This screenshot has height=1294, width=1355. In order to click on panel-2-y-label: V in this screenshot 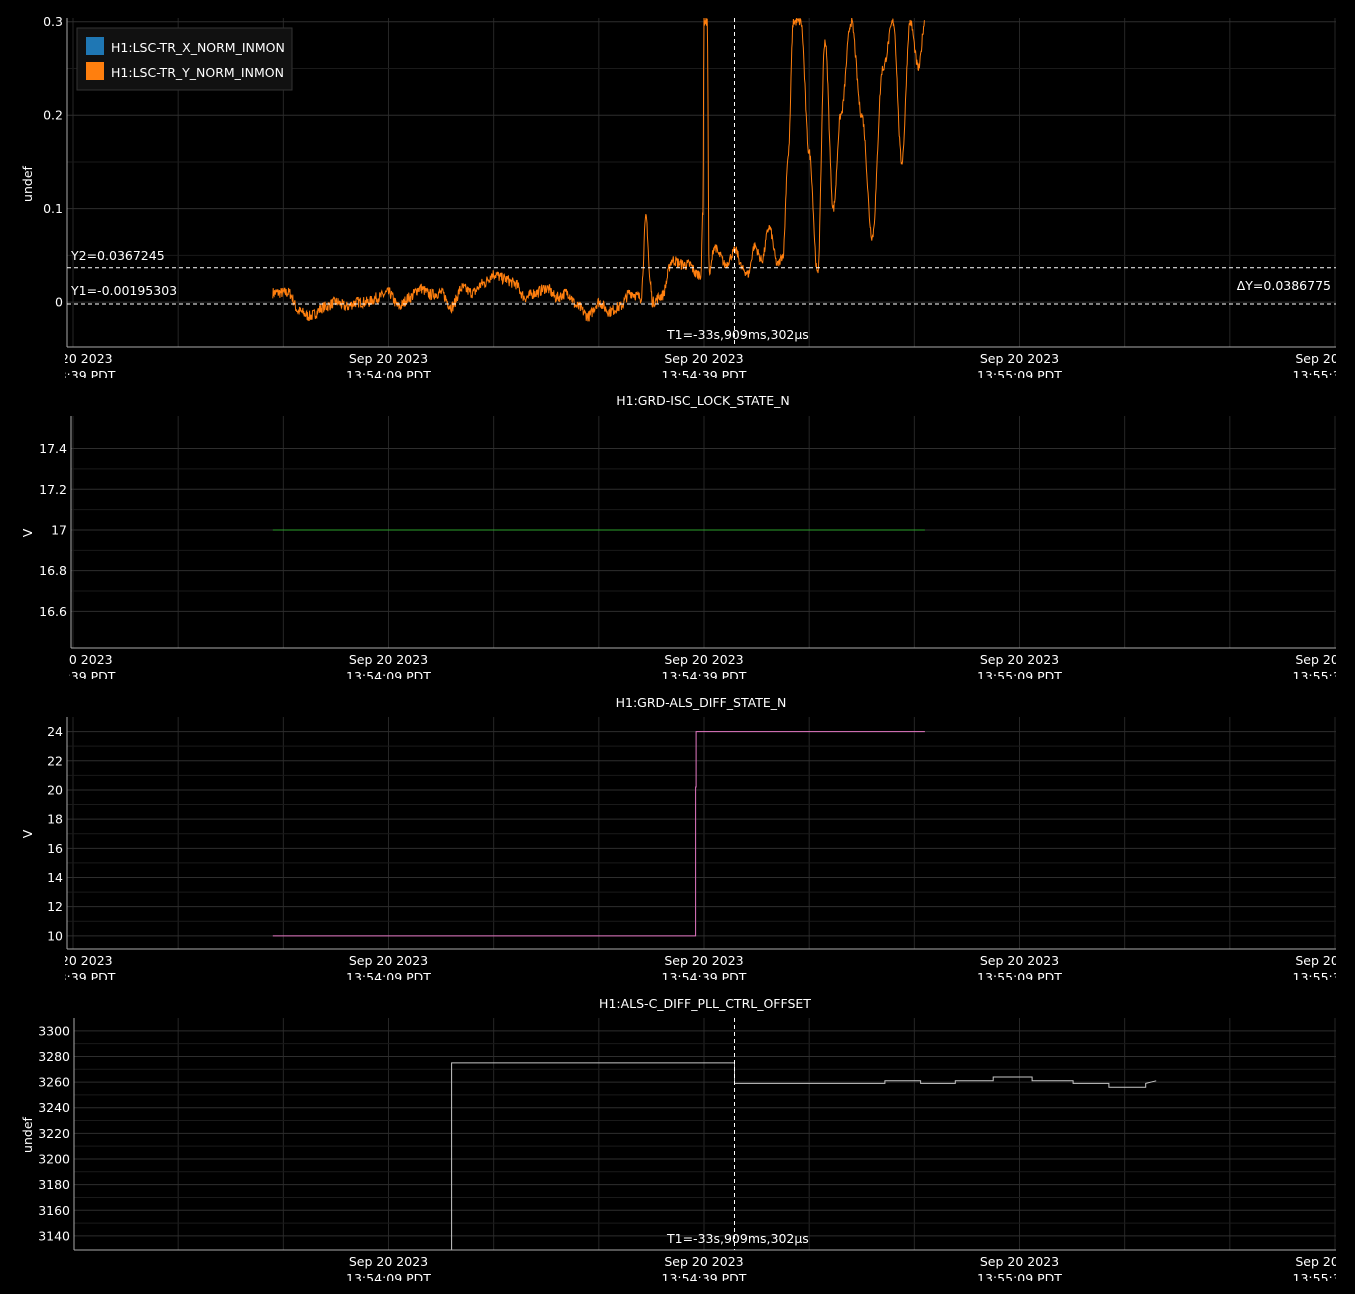, I will do `click(27, 532)`.